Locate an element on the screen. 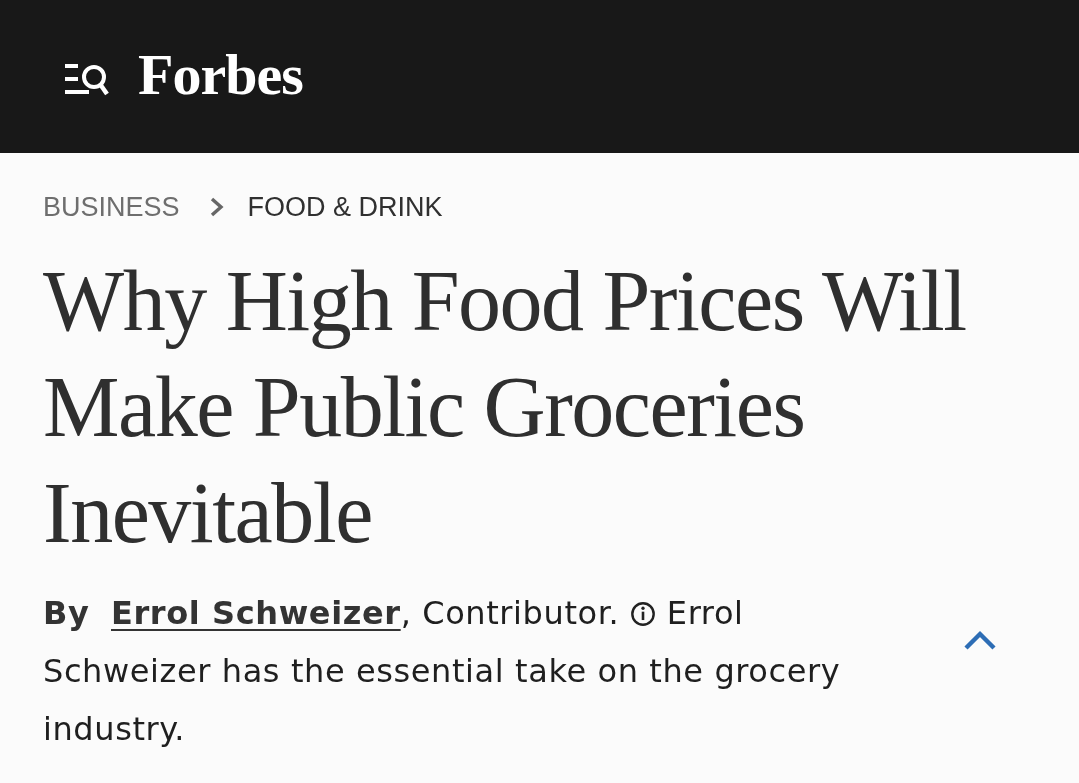  breadcrumb-link: FOOD & DRINK is located at coordinates (345, 207).